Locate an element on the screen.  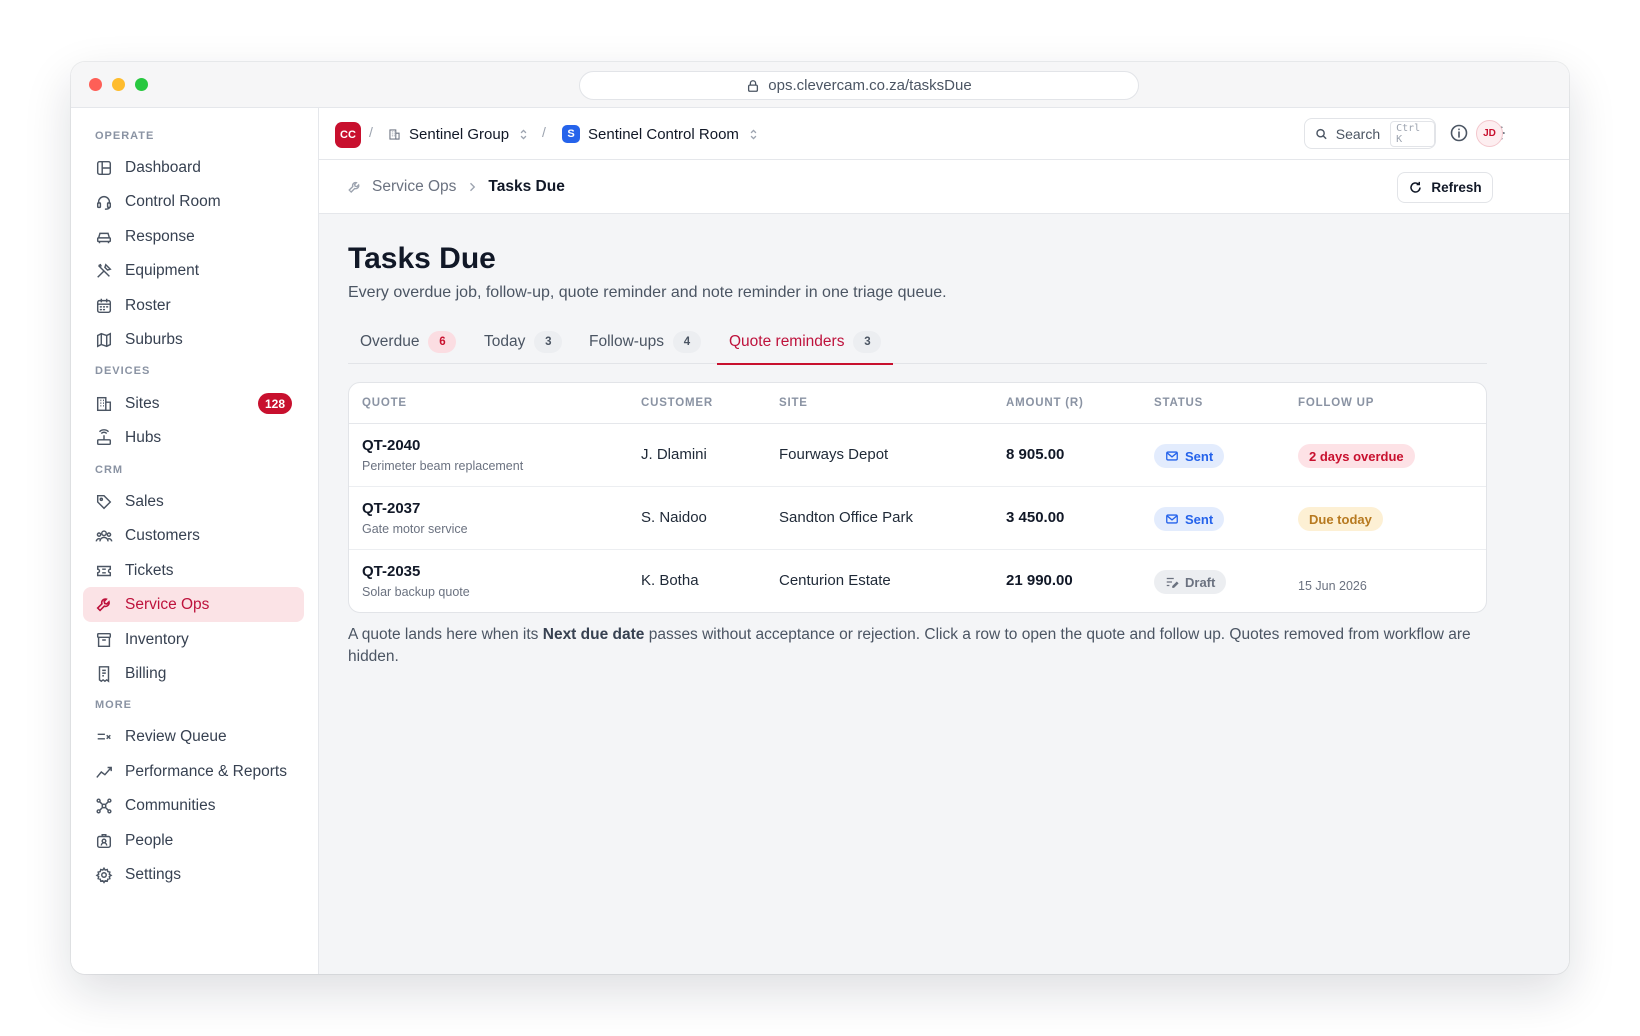
sidebar-item-sites: Sites 128 is located at coordinates (193, 403).